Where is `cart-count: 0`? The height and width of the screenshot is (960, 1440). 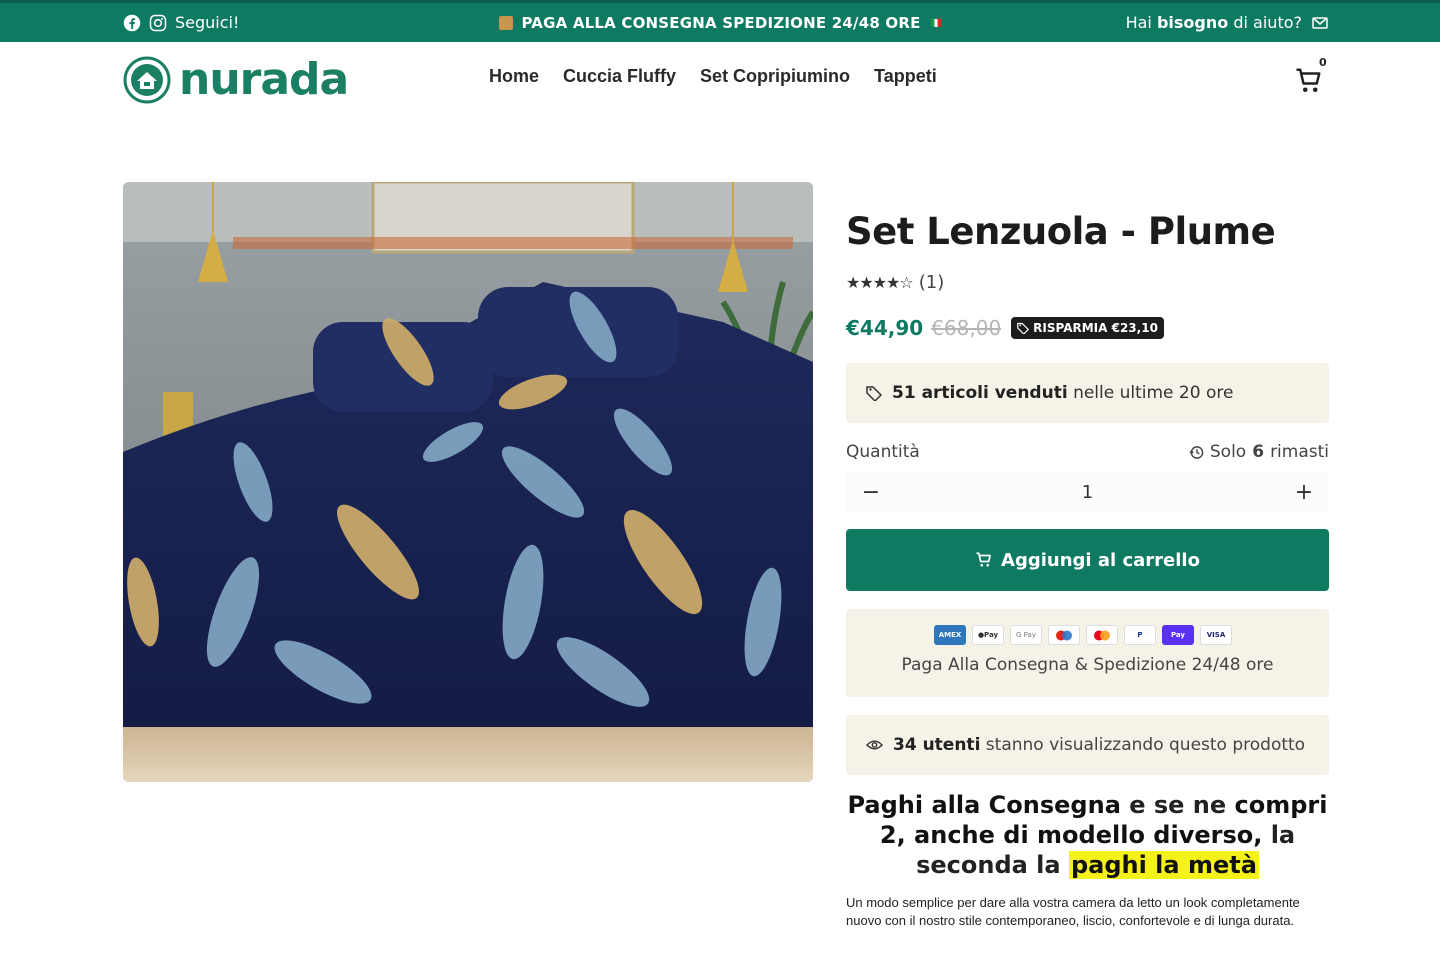
cart-count: 0 is located at coordinates (1323, 62).